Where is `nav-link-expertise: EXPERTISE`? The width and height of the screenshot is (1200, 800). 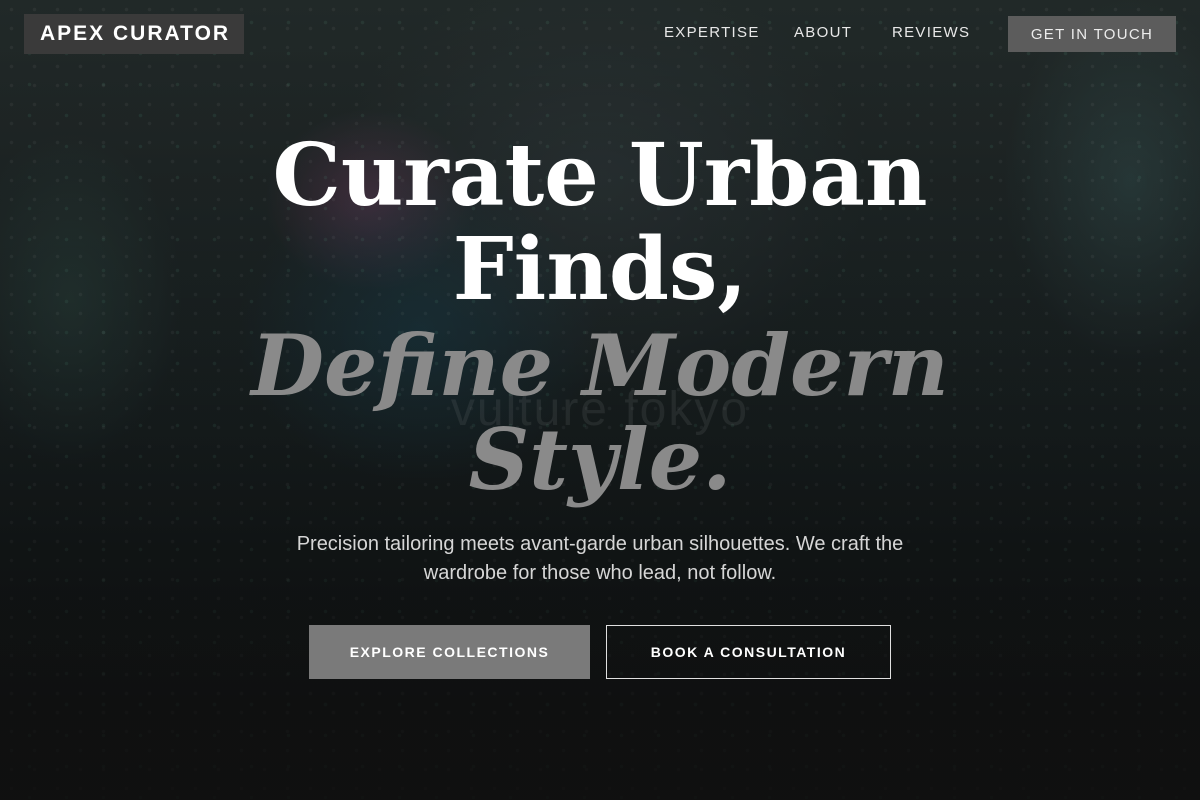 nav-link-expertise: EXPERTISE is located at coordinates (712, 32).